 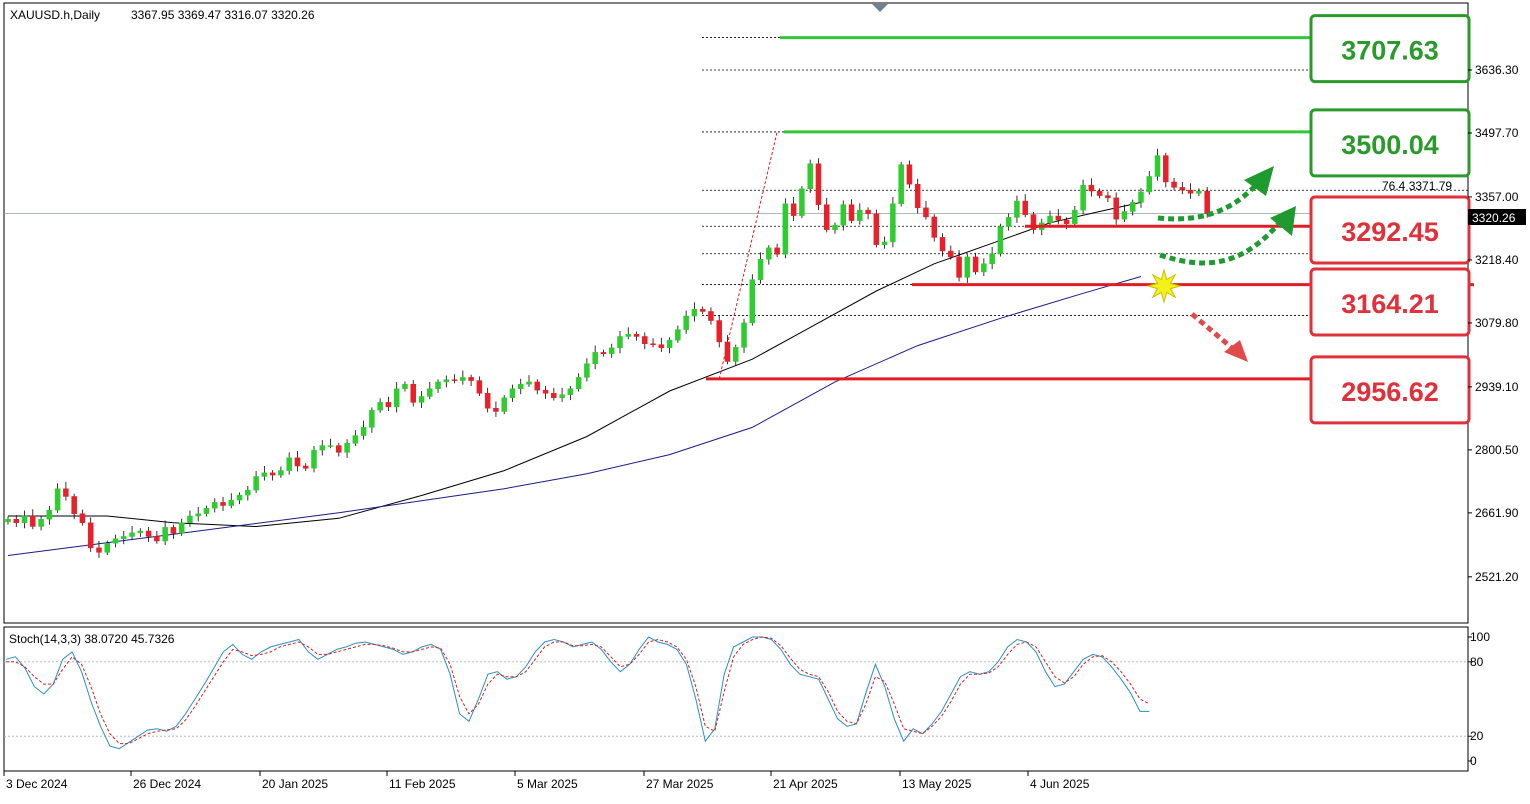 I want to click on stochastic-label: Stoch(14,3,3) 38.0720 45.7326, so click(x=92, y=639).